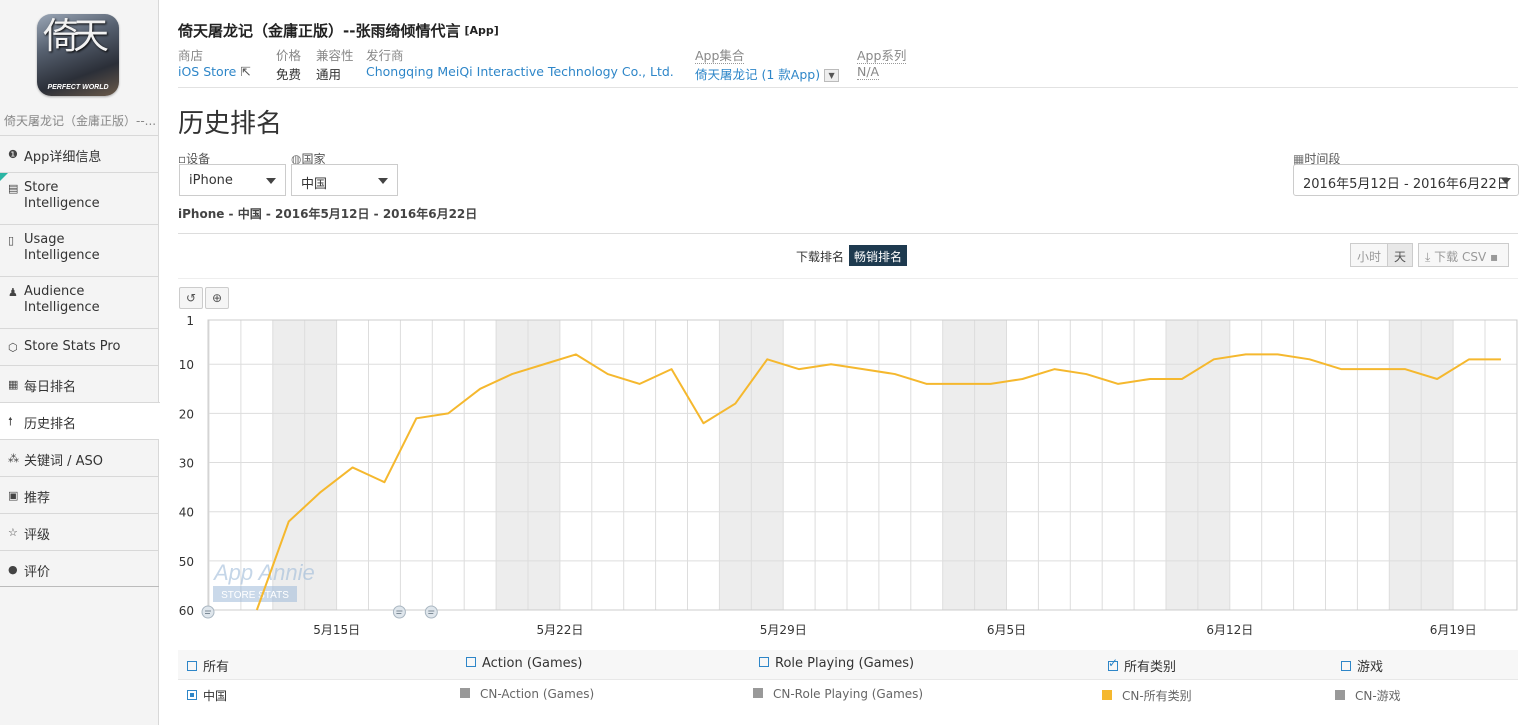 This screenshot has width=1534, height=725. Describe the element at coordinates (186, 513) in the screenshot. I see `y-tick-label: 40` at that location.